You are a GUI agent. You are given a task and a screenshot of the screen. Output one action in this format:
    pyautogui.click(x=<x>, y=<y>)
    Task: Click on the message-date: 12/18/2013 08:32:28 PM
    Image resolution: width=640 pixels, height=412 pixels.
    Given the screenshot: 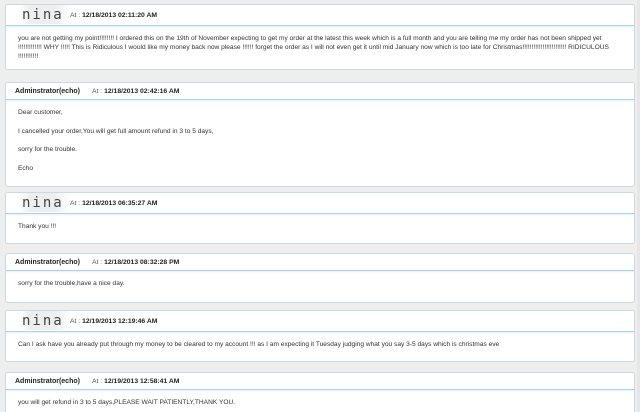 What is the action you would take?
    pyautogui.click(x=142, y=262)
    